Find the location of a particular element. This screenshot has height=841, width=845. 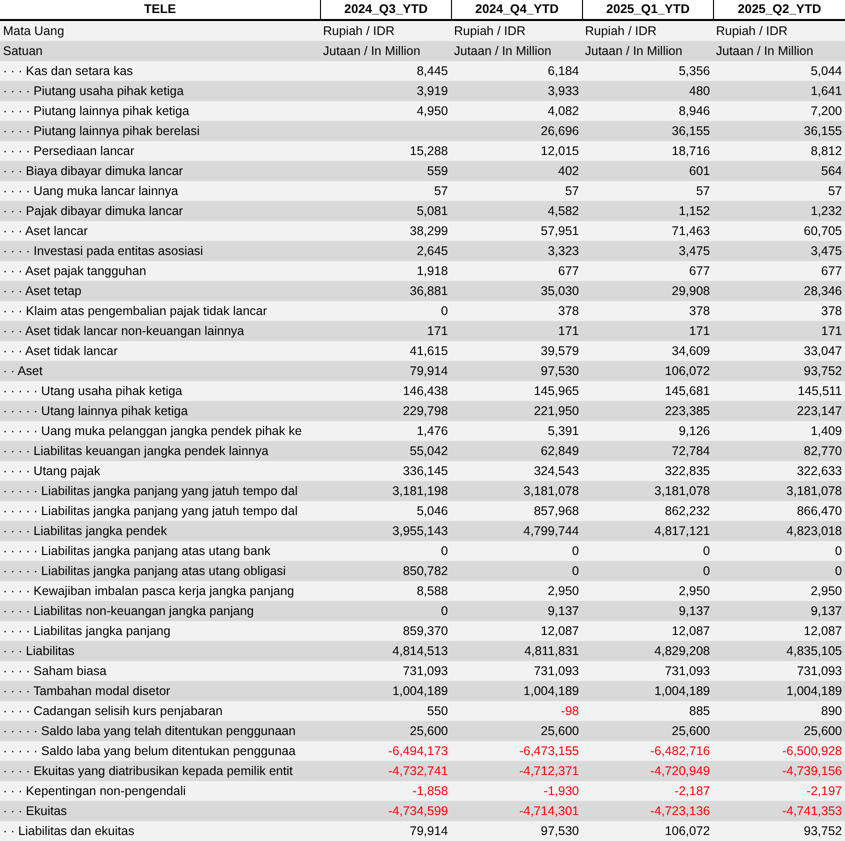

row-label: · · · · · Utang usaha pihak ketiga is located at coordinates (160, 391).